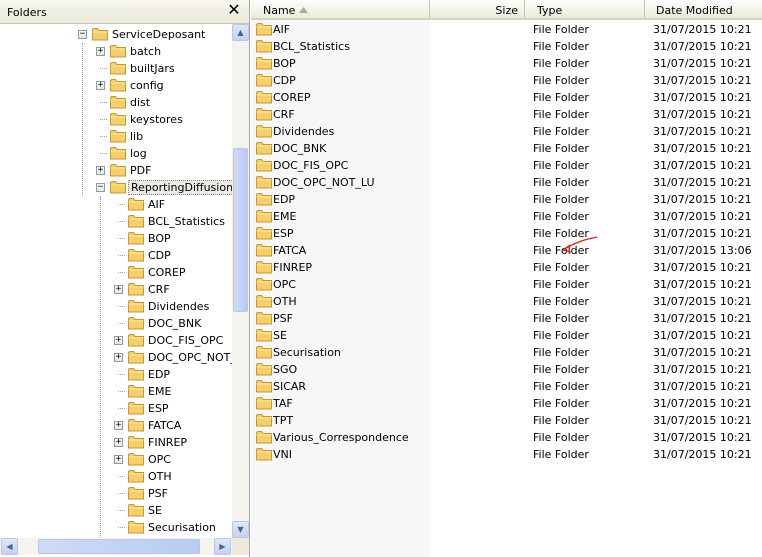 This screenshot has width=762, height=557. Describe the element at coordinates (119, 546) in the screenshot. I see `horizontal-scroll-thumb` at that location.